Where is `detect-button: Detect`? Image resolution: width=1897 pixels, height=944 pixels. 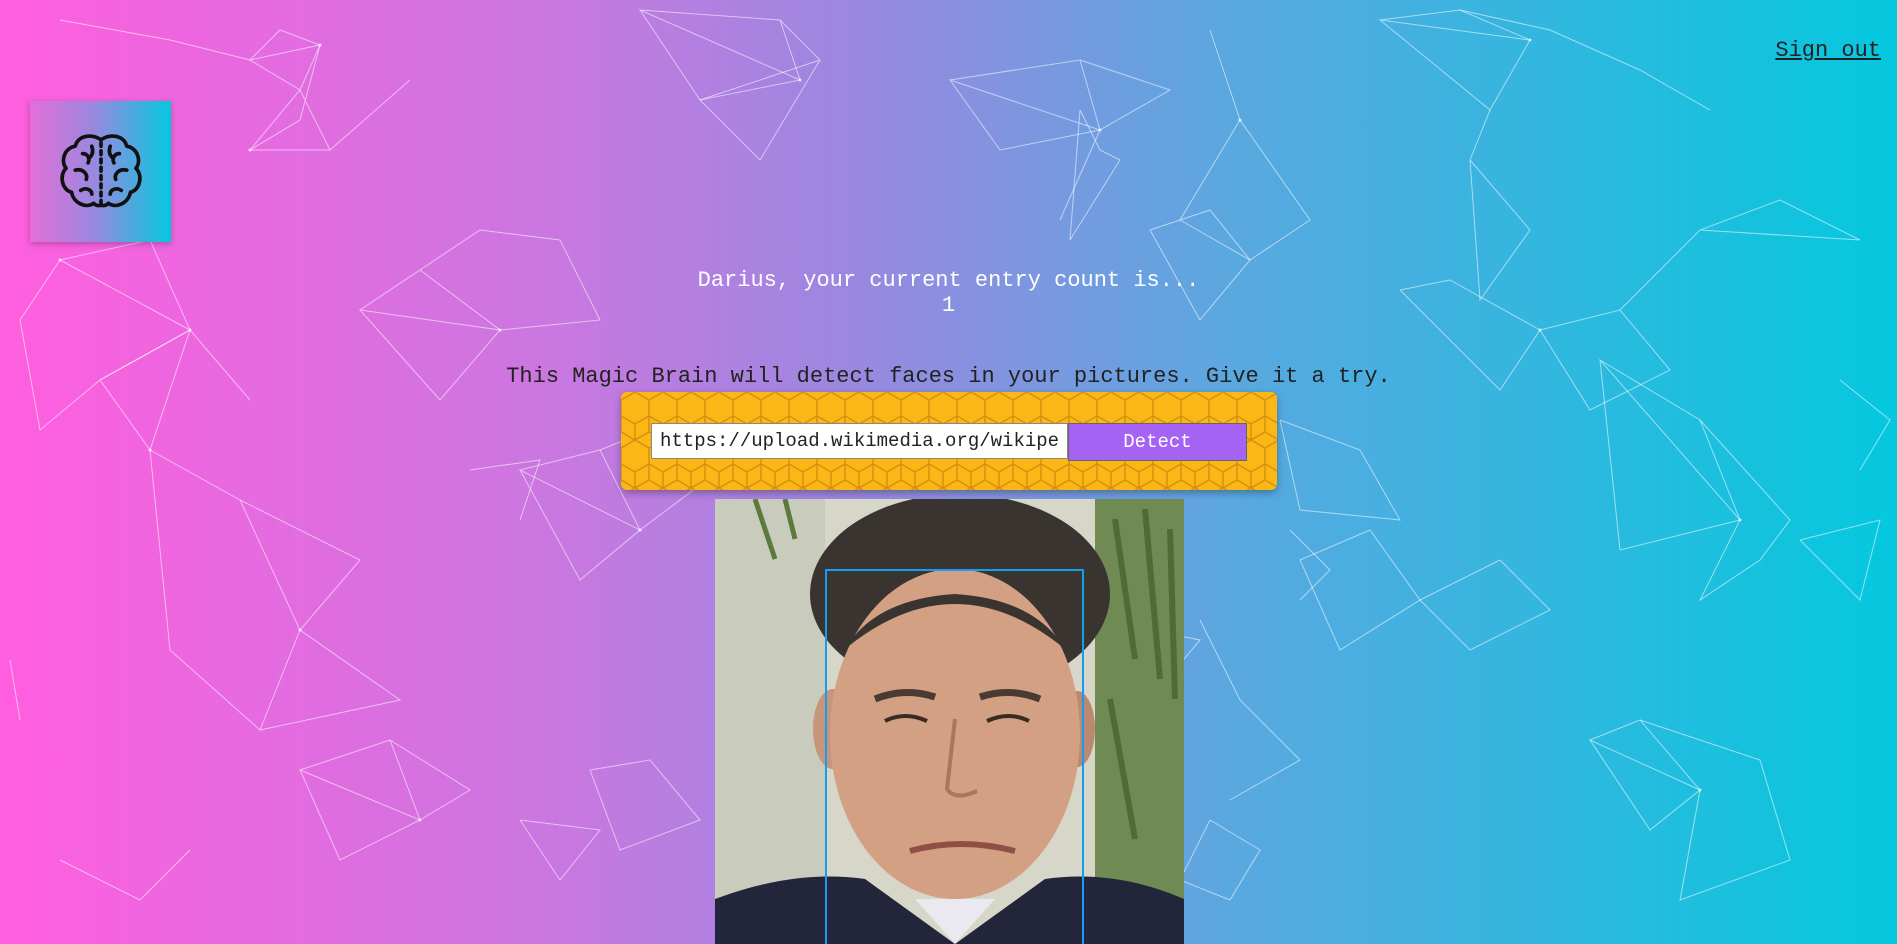 detect-button: Detect is located at coordinates (1157, 442).